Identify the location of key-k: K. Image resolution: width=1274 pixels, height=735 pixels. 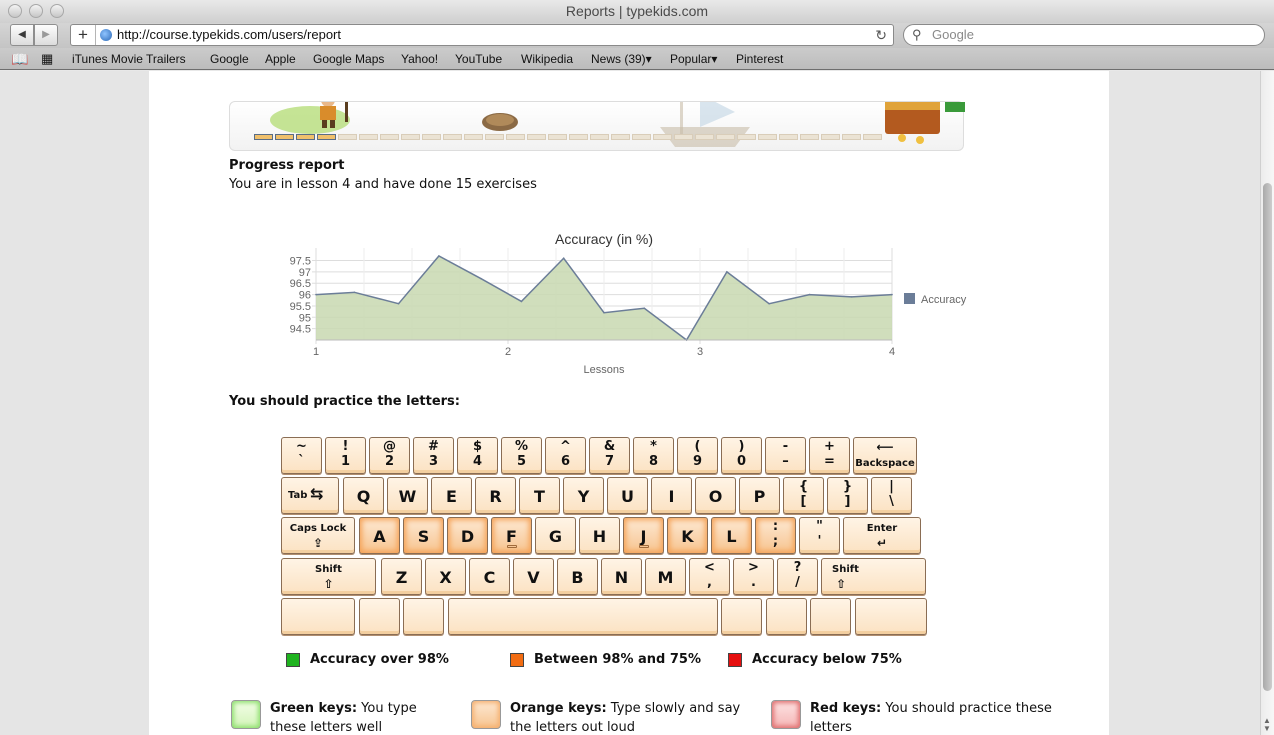
(687, 535).